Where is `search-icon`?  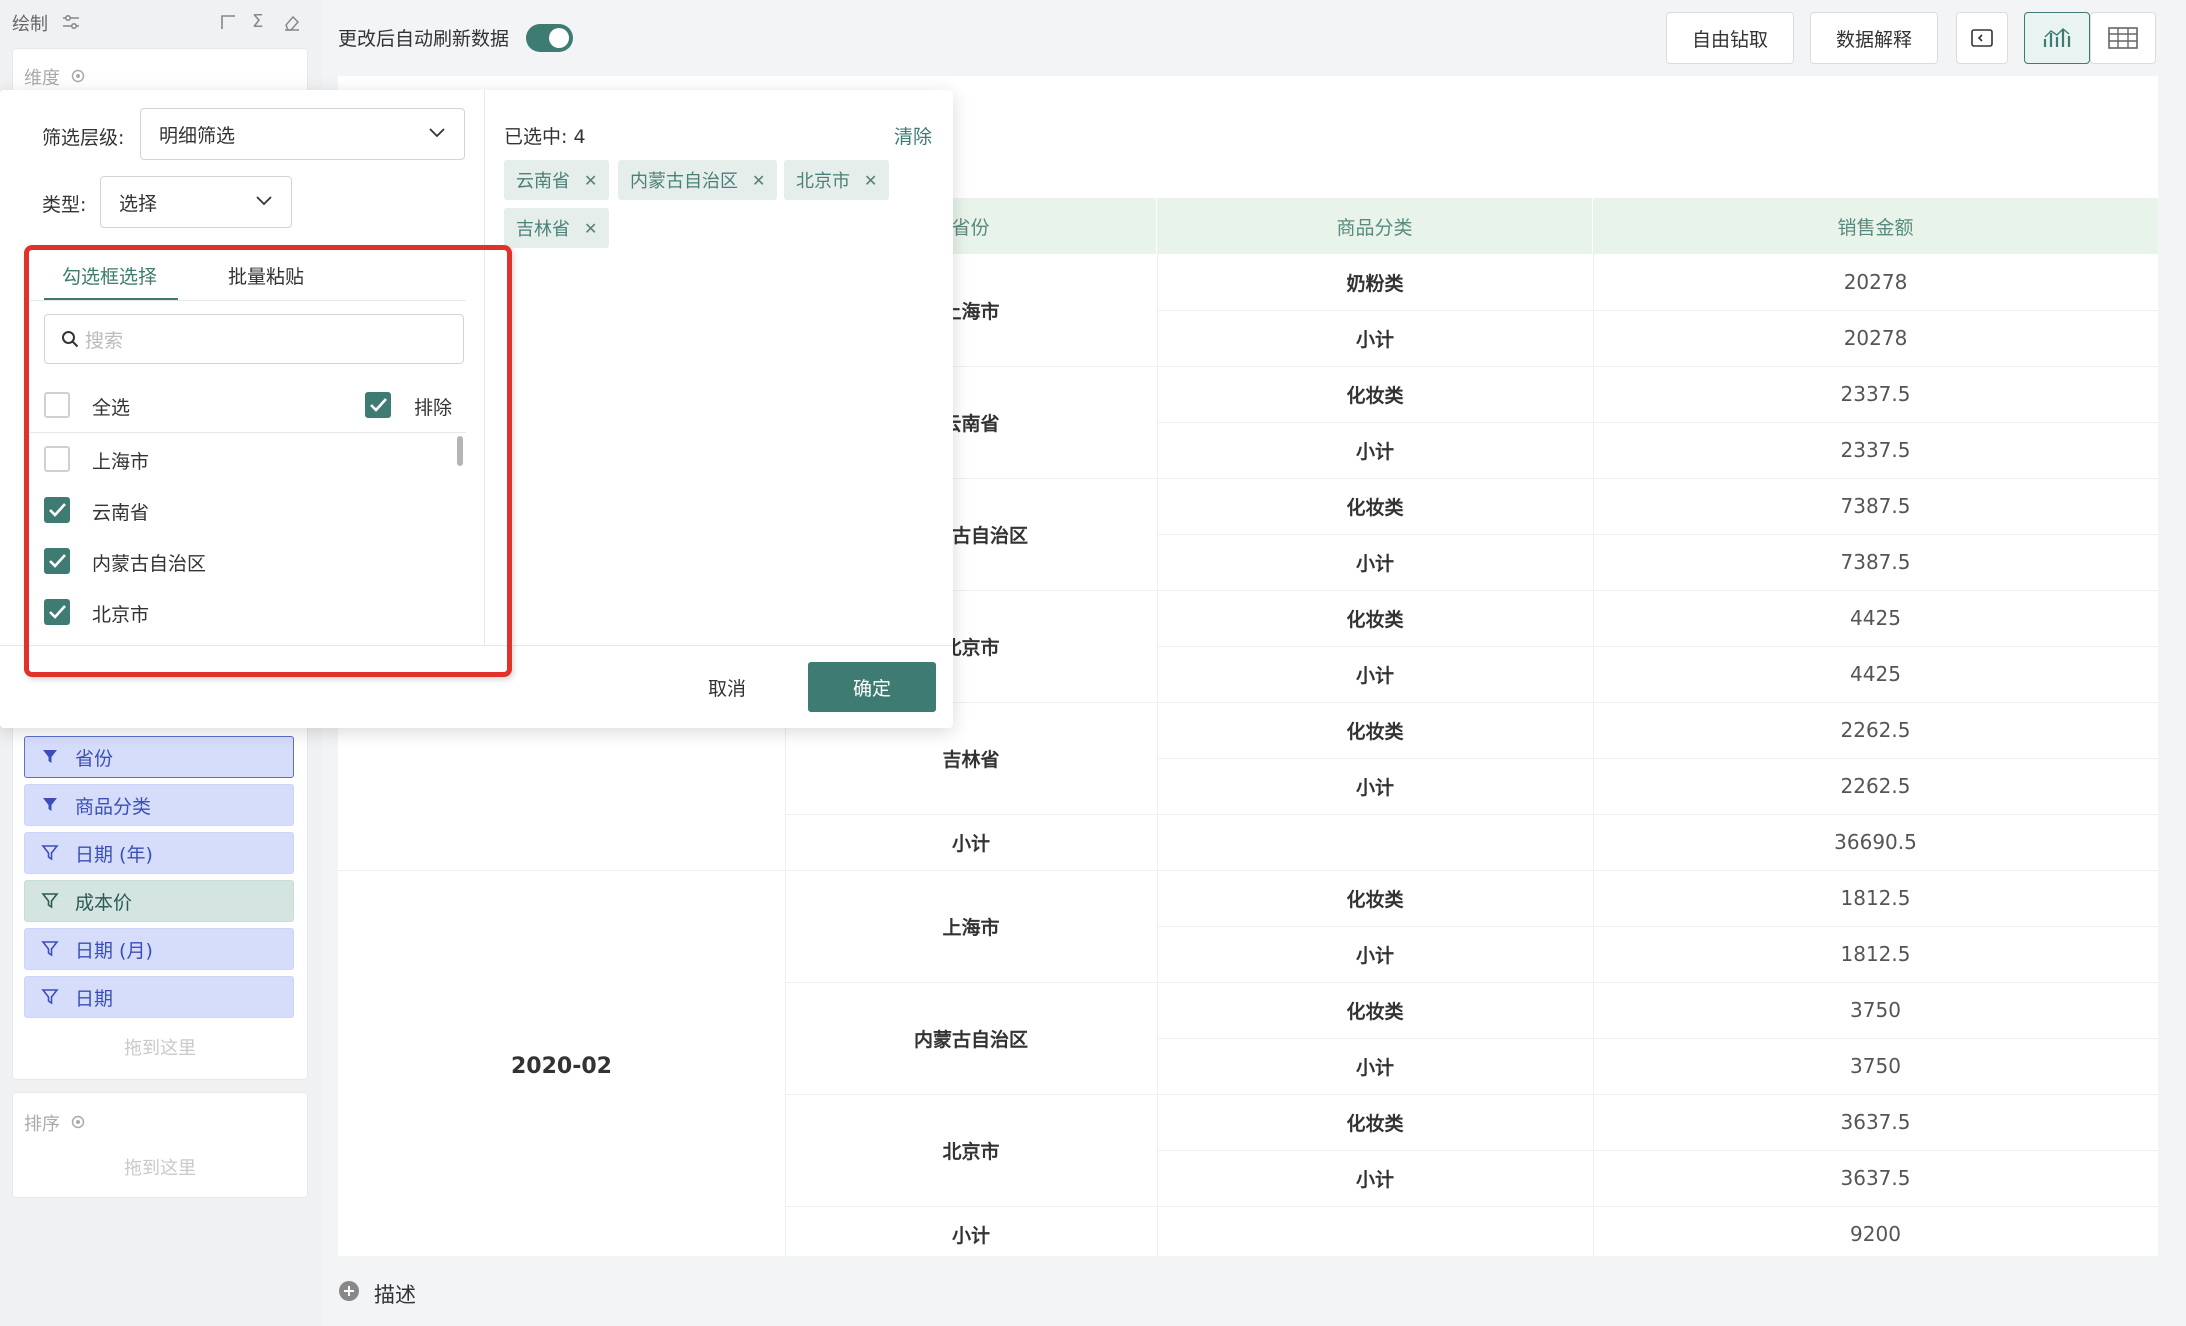
search-icon is located at coordinates (70, 339).